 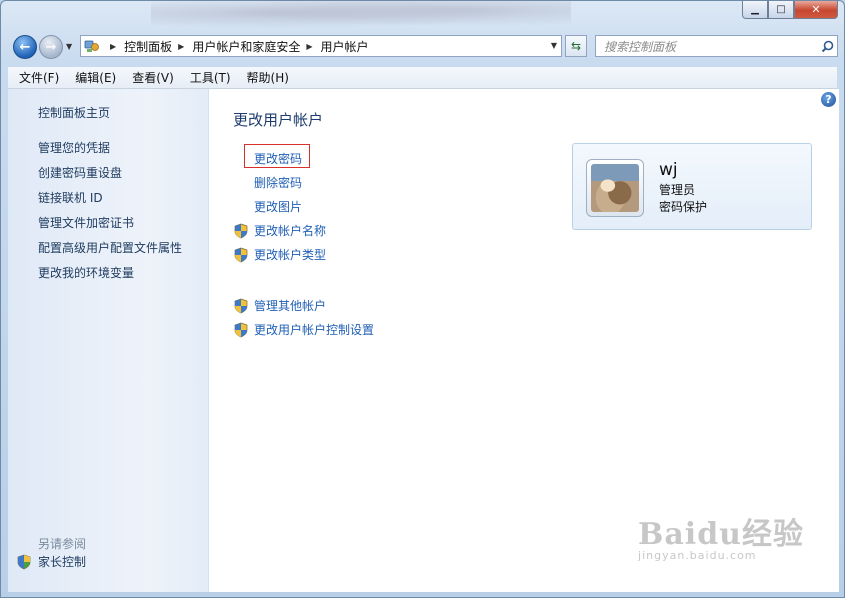 What do you see at coordinates (278, 120) in the screenshot?
I see `page-title: 更改用户帐户` at bounding box center [278, 120].